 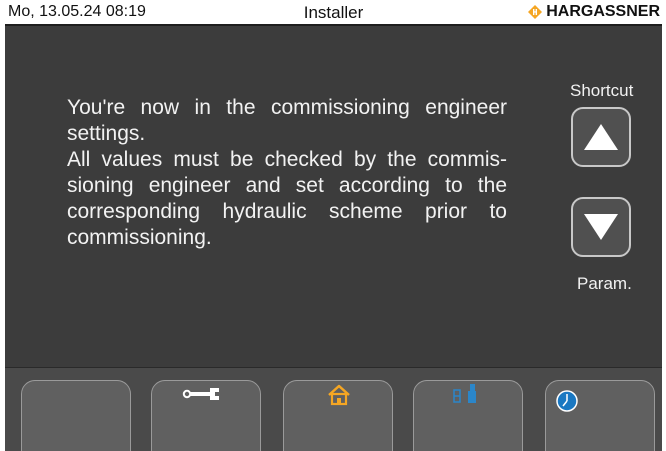 I want to click on brand-name: HARGASSNER, so click(x=603, y=11).